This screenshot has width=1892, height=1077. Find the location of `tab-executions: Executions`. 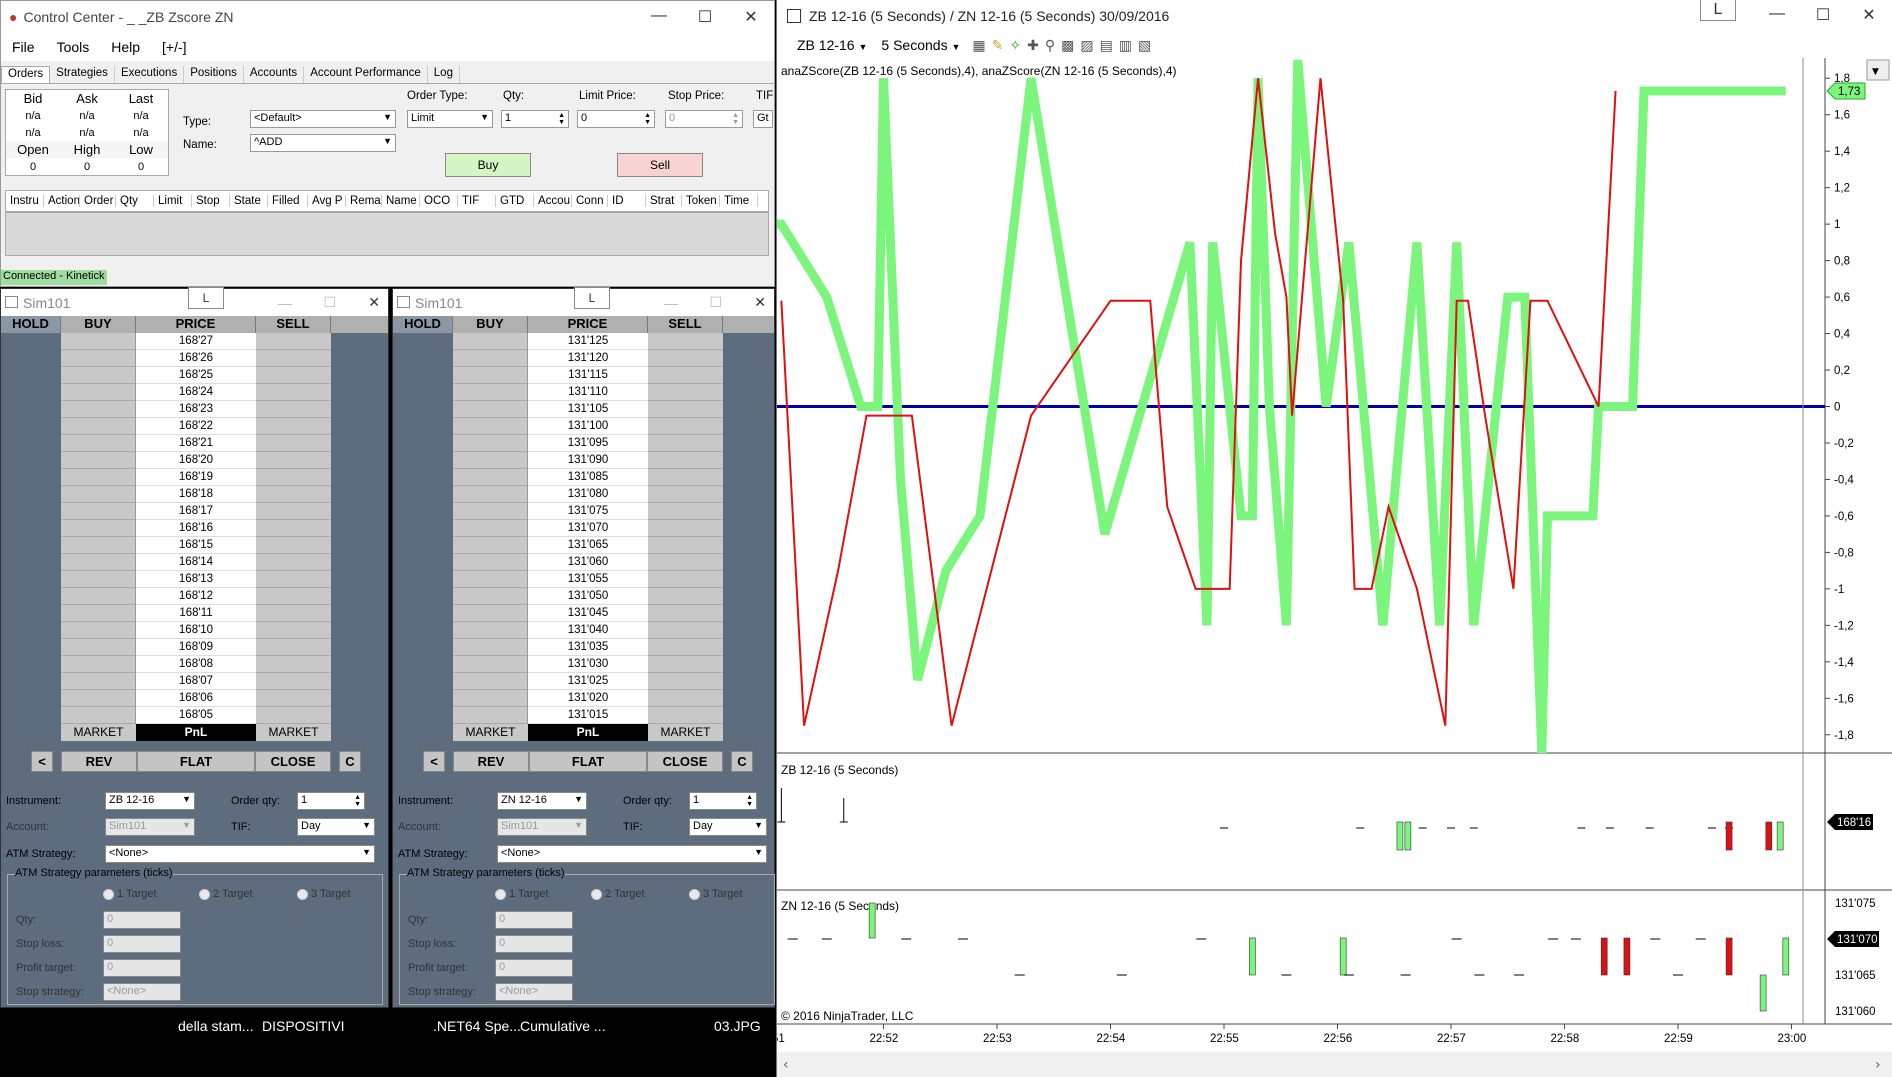

tab-executions: Executions is located at coordinates (150, 74).